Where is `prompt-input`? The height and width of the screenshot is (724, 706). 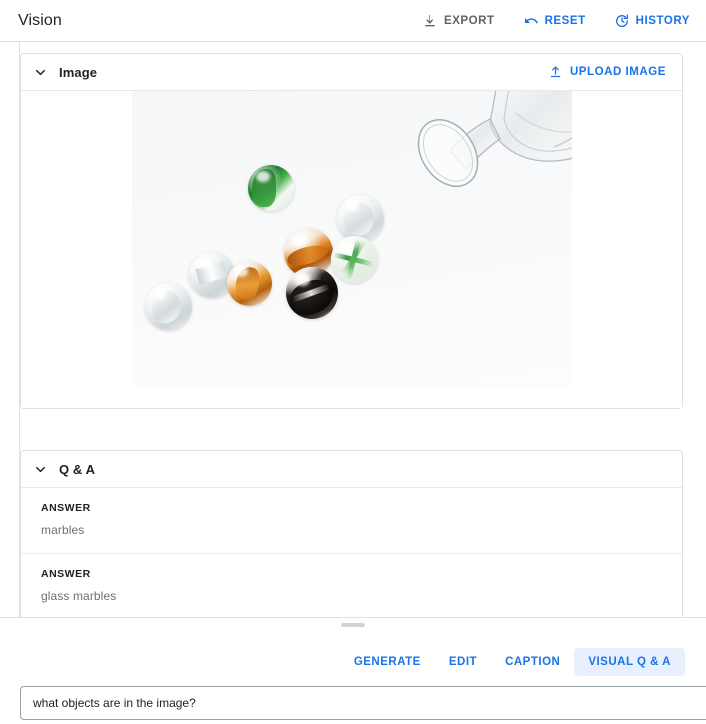
prompt-input is located at coordinates (363, 703).